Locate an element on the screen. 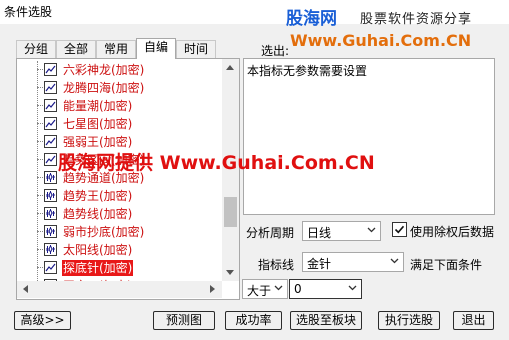 The width and height of the screenshot is (509, 340). threshold-value: 0 is located at coordinates (298, 289).